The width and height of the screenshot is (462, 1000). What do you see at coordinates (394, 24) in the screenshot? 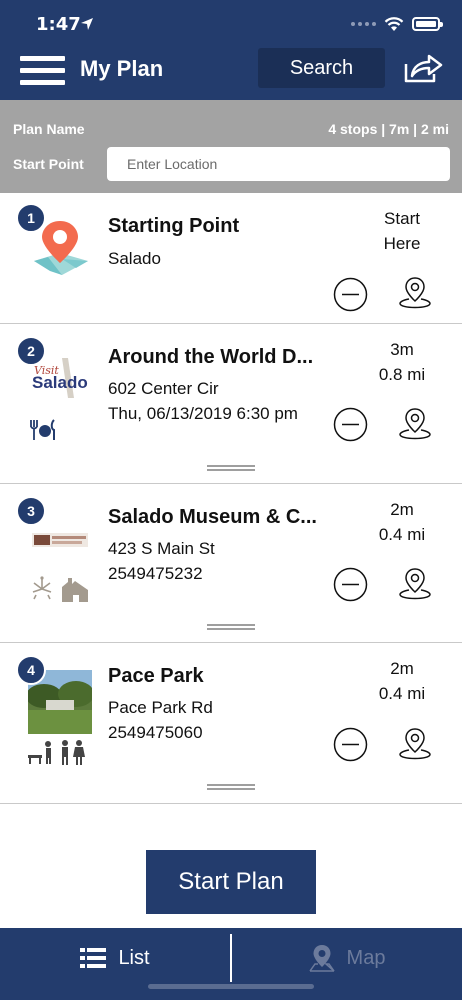
I see `wifi-icon` at bounding box center [394, 24].